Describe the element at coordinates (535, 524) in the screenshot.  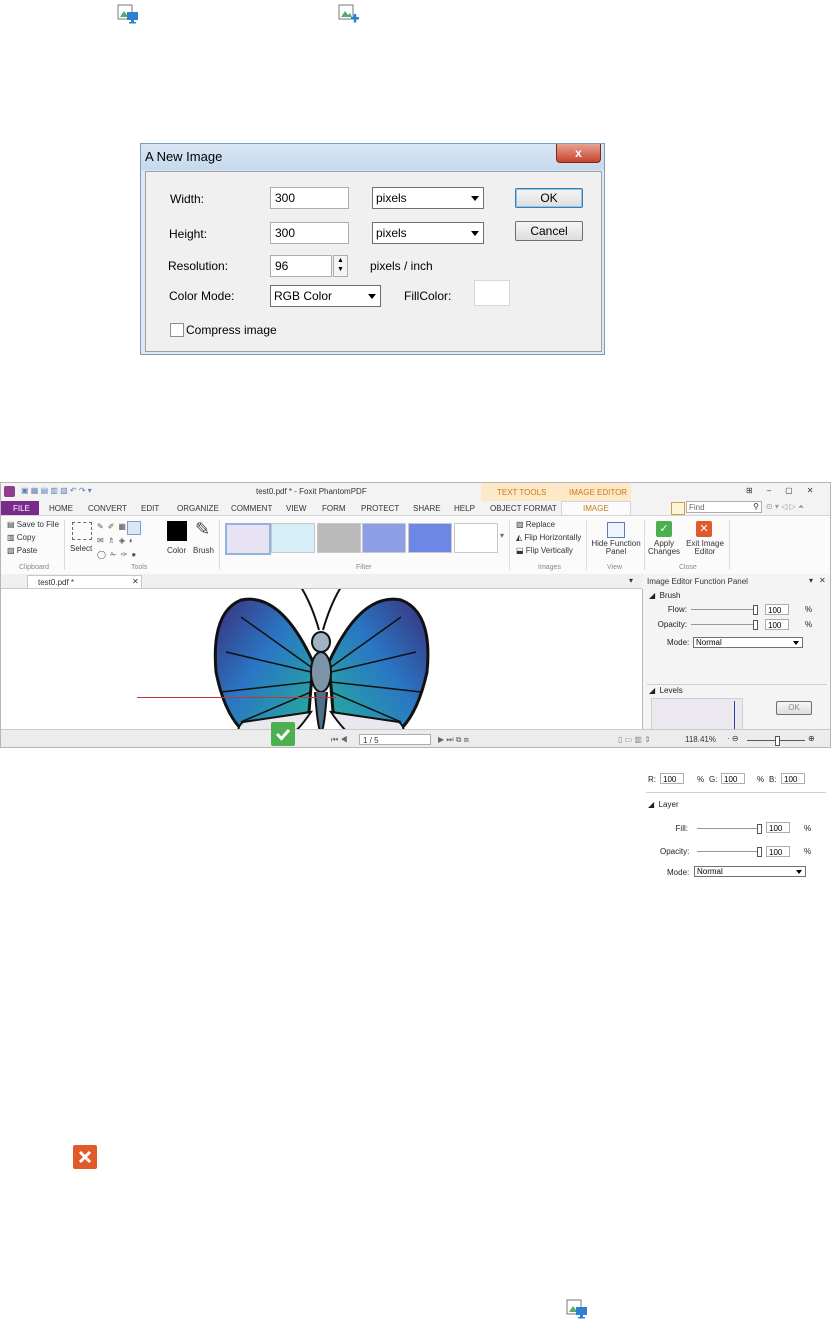
I see `replace-button: ▨ Replace` at that location.